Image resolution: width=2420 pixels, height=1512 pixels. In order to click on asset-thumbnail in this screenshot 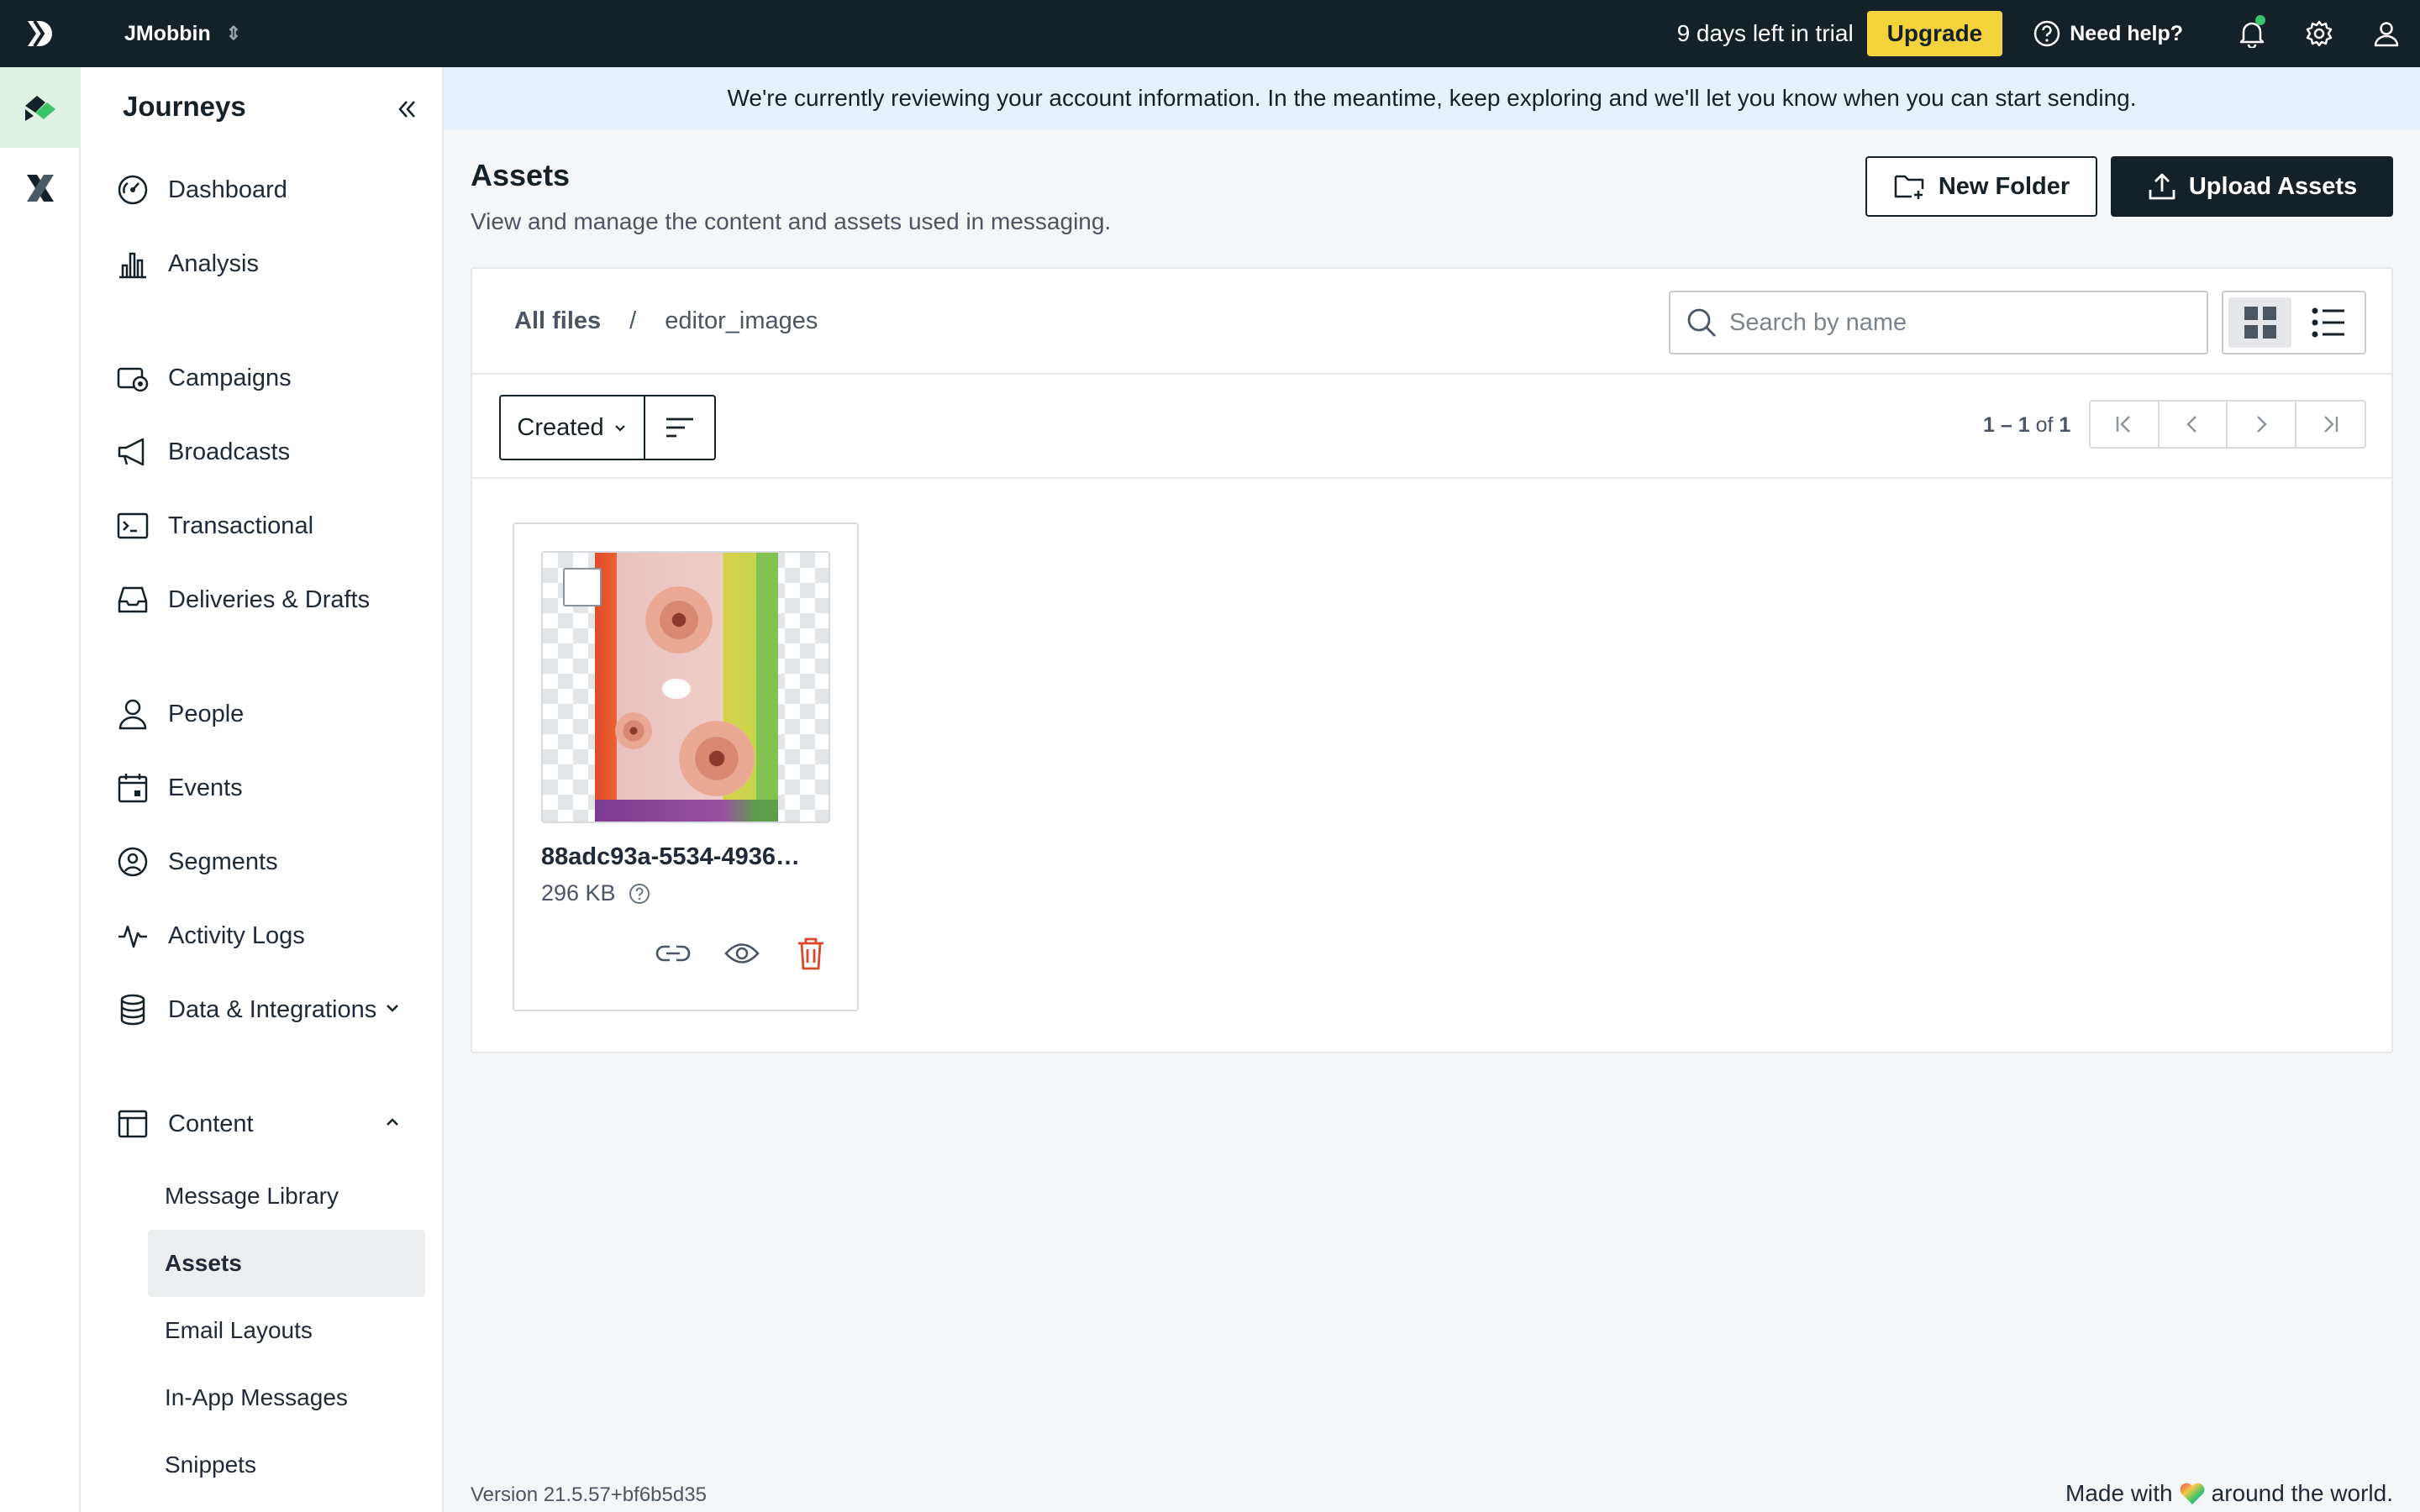, I will do `click(686, 687)`.